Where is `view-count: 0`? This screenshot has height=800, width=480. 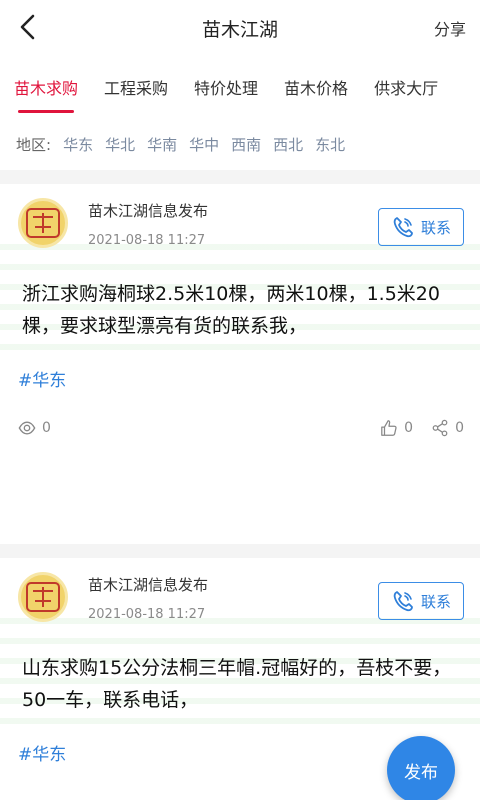
view-count: 0 is located at coordinates (34, 428).